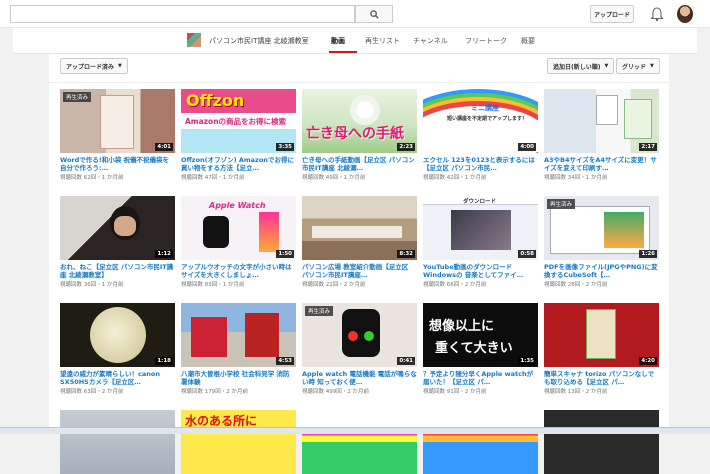 The height and width of the screenshot is (474, 710). Describe the element at coordinates (355, 430) in the screenshot. I see `taskbar` at that location.